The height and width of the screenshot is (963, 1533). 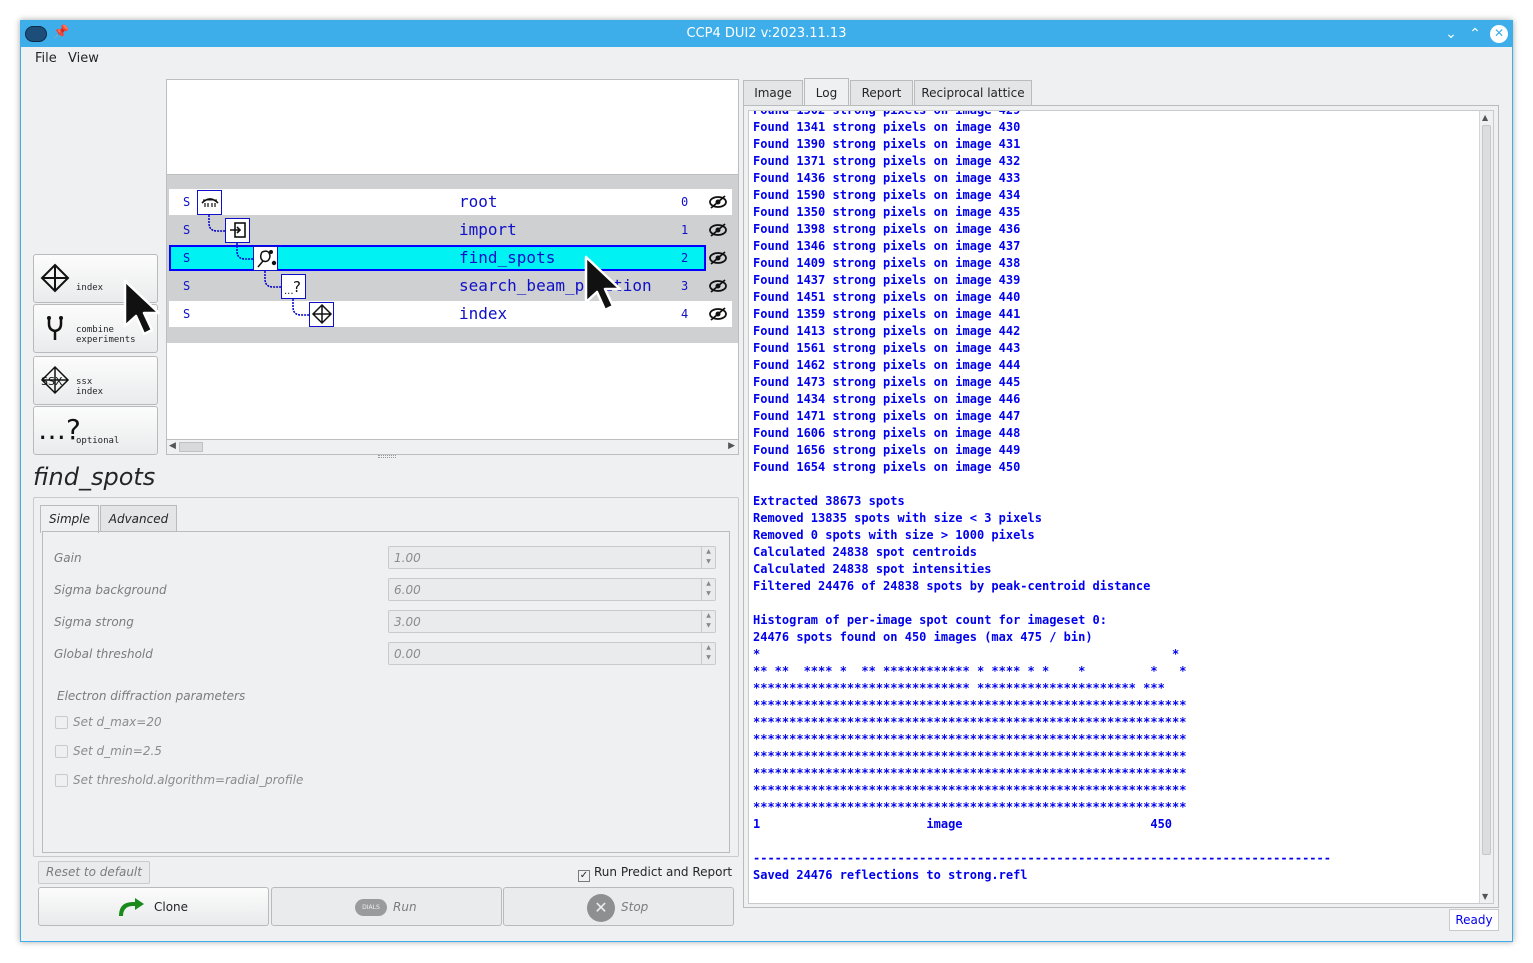 What do you see at coordinates (507, 257) in the screenshot?
I see `row-name: find_spots` at bounding box center [507, 257].